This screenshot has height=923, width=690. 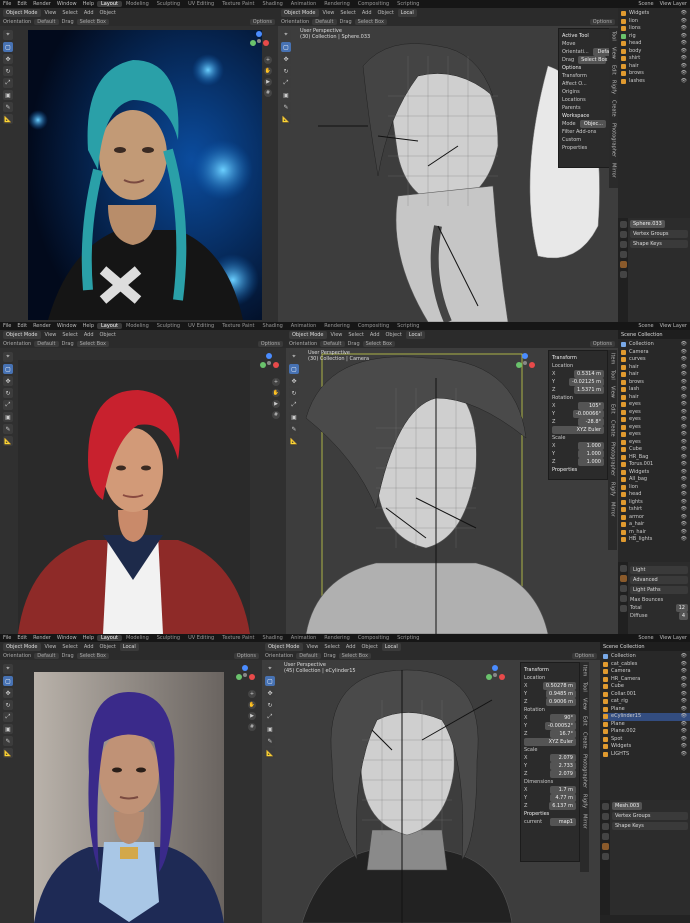 What do you see at coordinates (646, 755) in the screenshot?
I see `outliner-item: LIGHTS 👁` at bounding box center [646, 755].